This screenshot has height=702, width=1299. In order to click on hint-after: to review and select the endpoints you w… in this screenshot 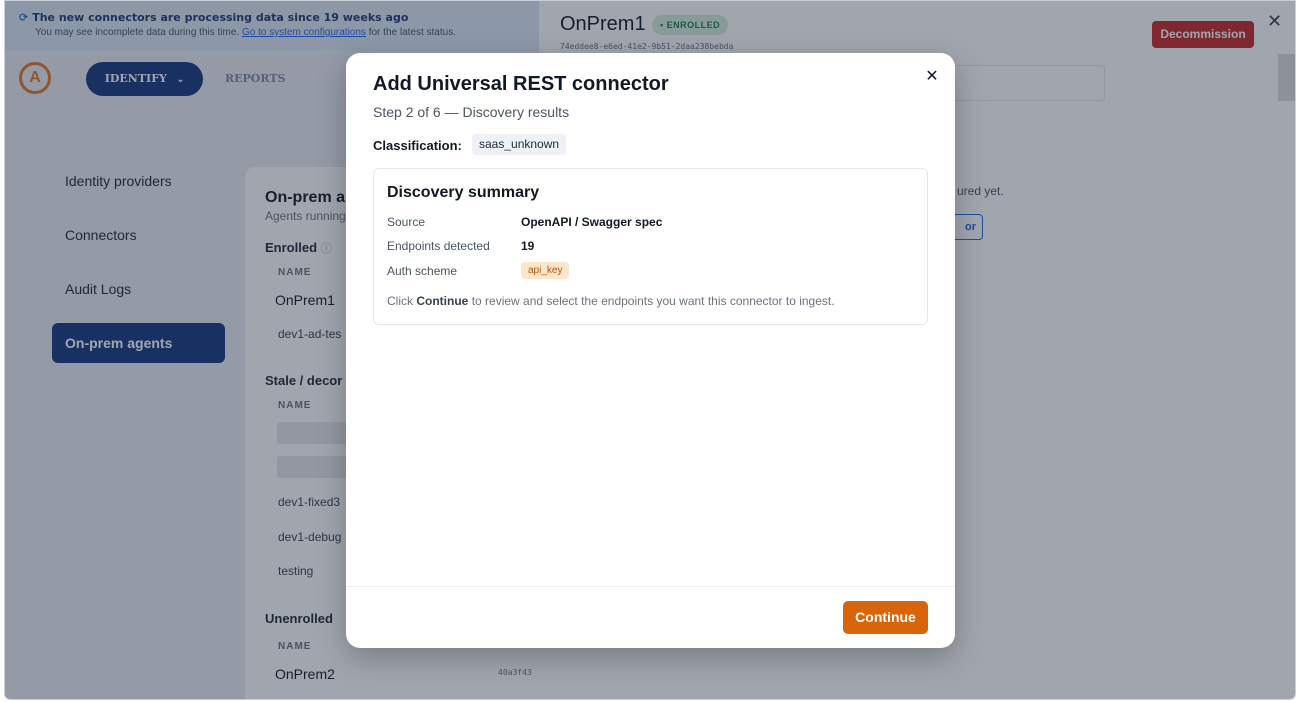, I will do `click(653, 301)`.